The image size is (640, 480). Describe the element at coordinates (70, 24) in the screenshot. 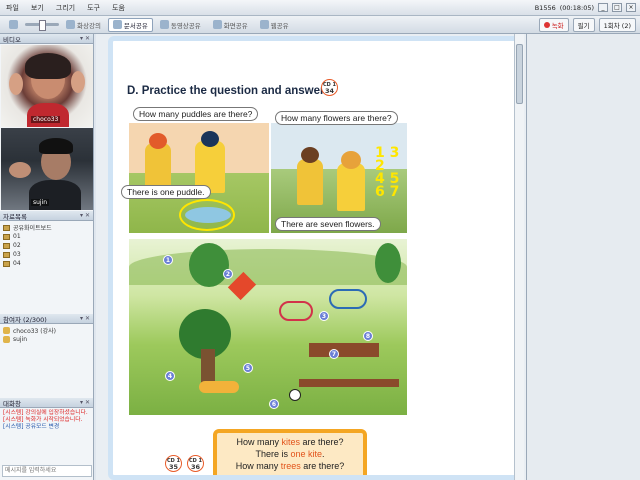

I see `camera-icon` at that location.